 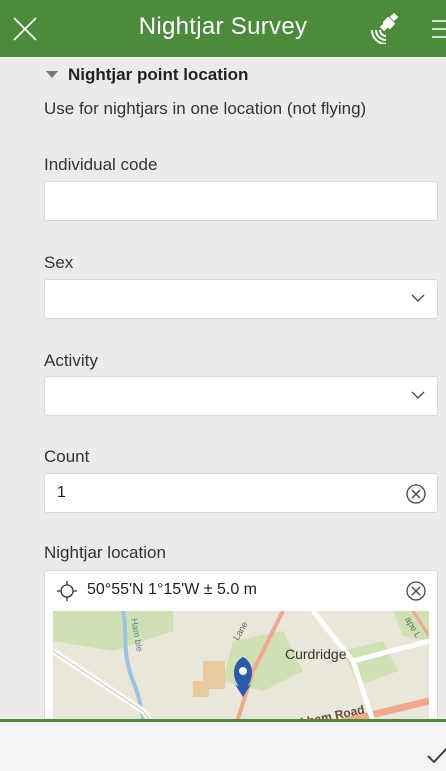 I want to click on sex-label: Sex, so click(x=59, y=262).